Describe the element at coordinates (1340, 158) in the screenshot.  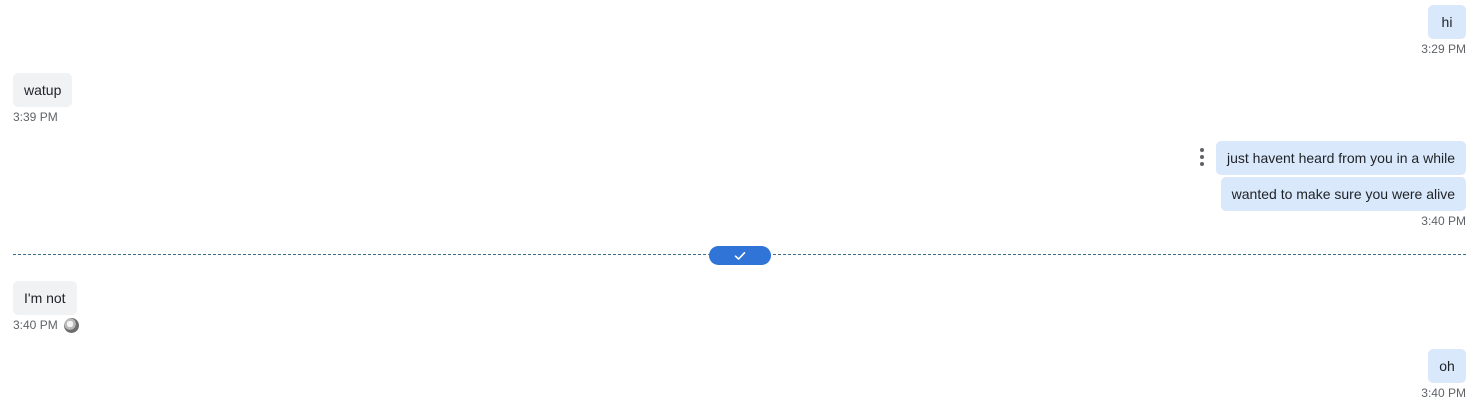
I see `message-bubble-outgoing: just havent heard from you in a while` at that location.